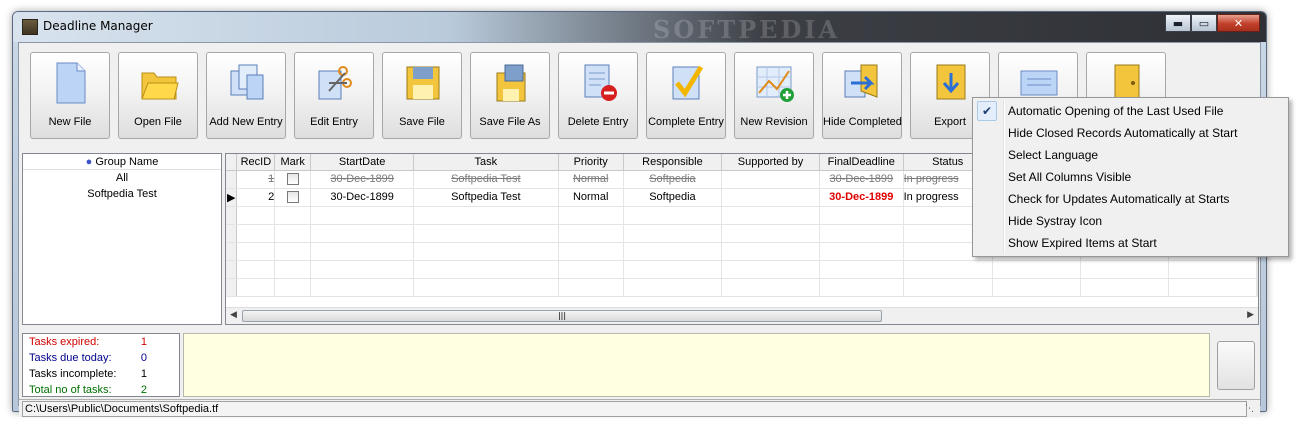  I want to click on edit-entry-button: Edit Entry, so click(334, 95).